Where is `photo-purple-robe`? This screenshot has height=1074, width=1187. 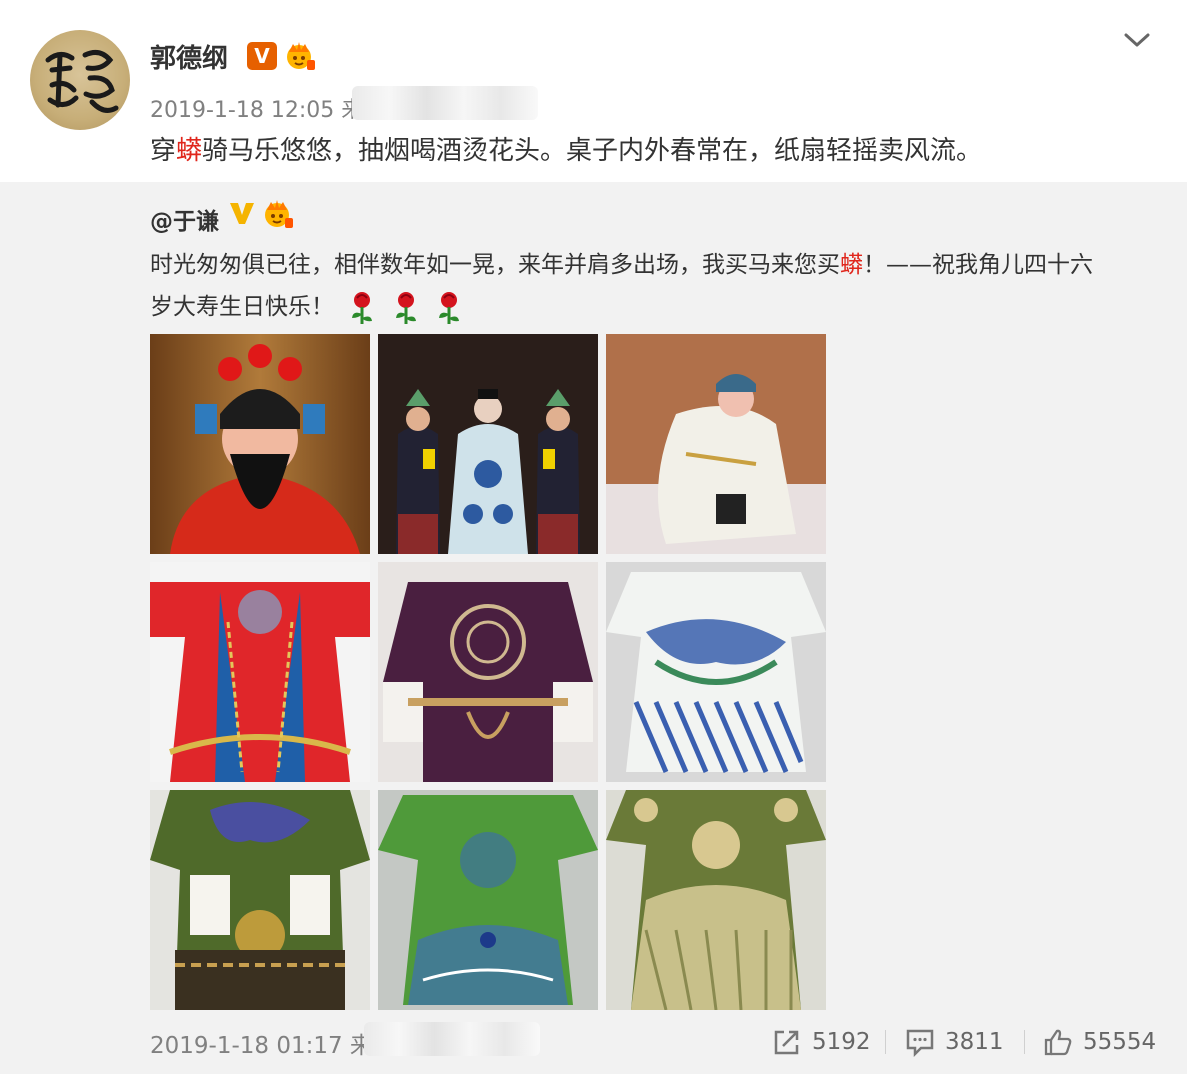
photo-purple-robe is located at coordinates (488, 672).